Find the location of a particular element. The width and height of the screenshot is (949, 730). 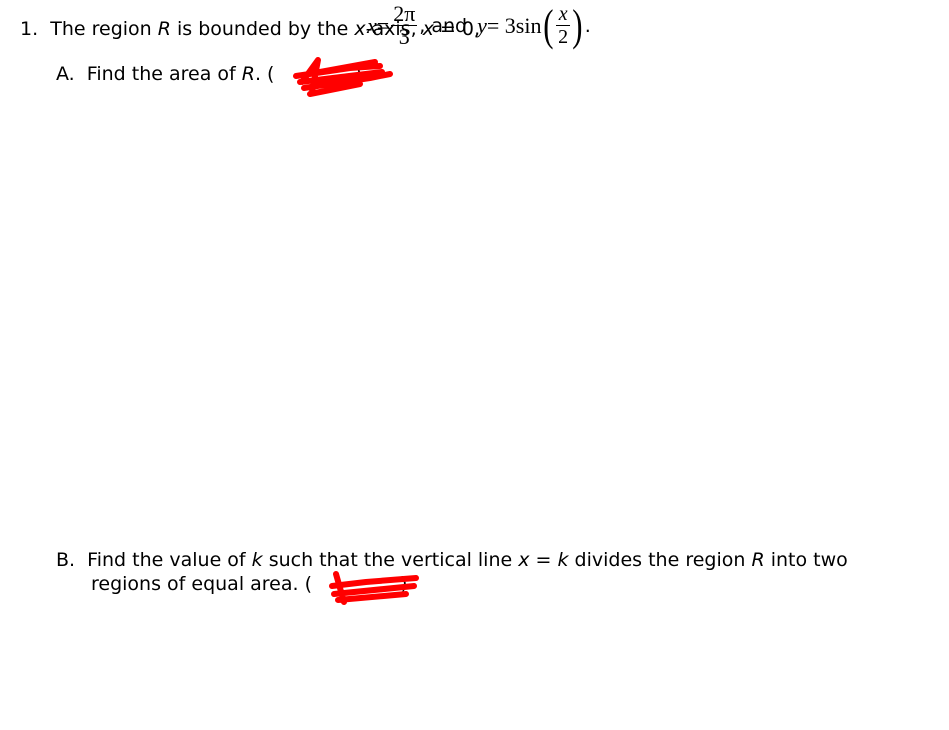

frac-num: 2π is located at coordinates (404, 13).